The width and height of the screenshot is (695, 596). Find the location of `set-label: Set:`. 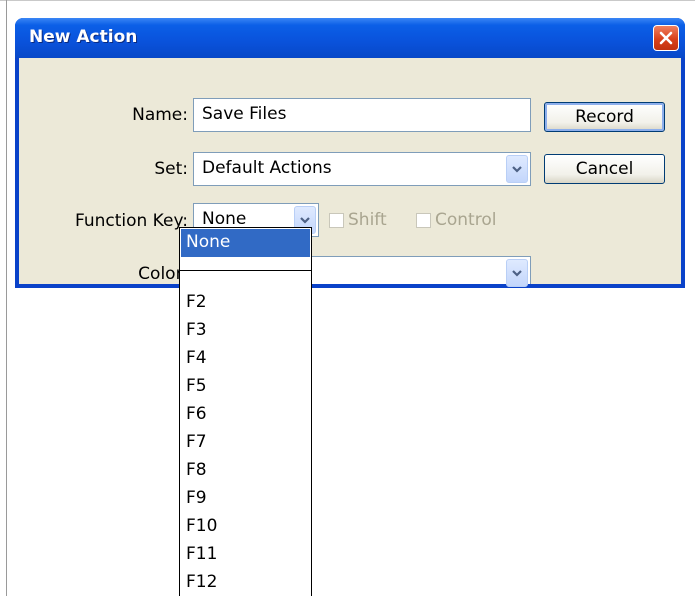

set-label: Set: is located at coordinates (171, 169).